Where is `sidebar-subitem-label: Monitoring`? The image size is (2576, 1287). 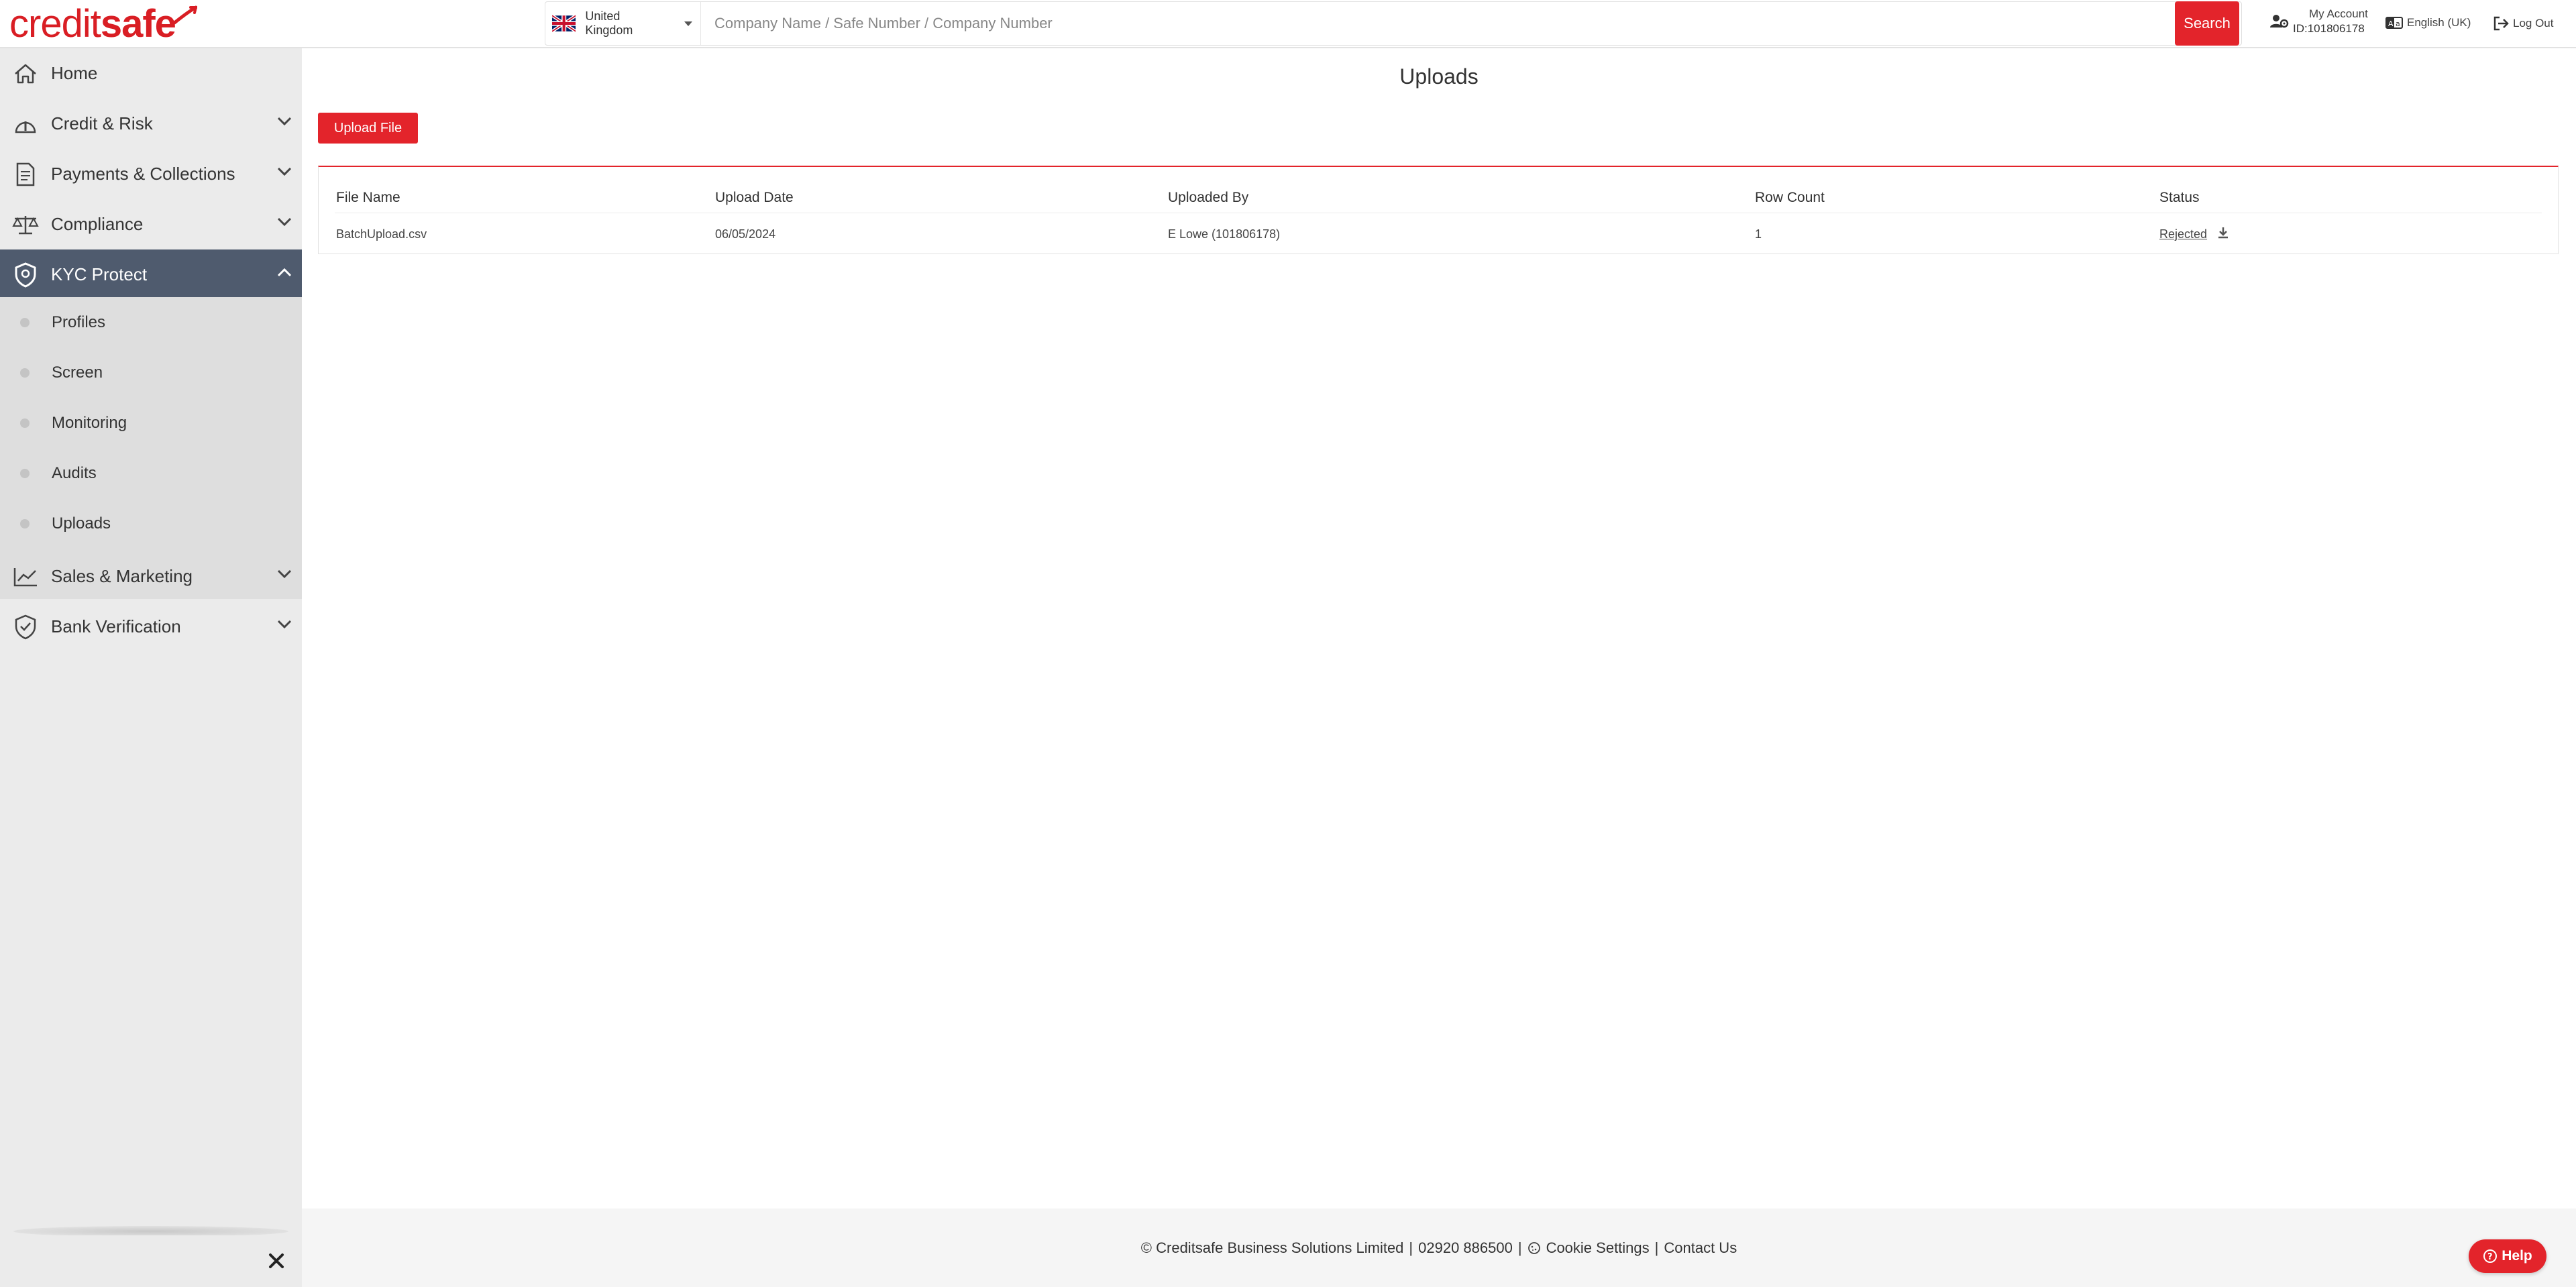 sidebar-subitem-label: Monitoring is located at coordinates (89, 422).